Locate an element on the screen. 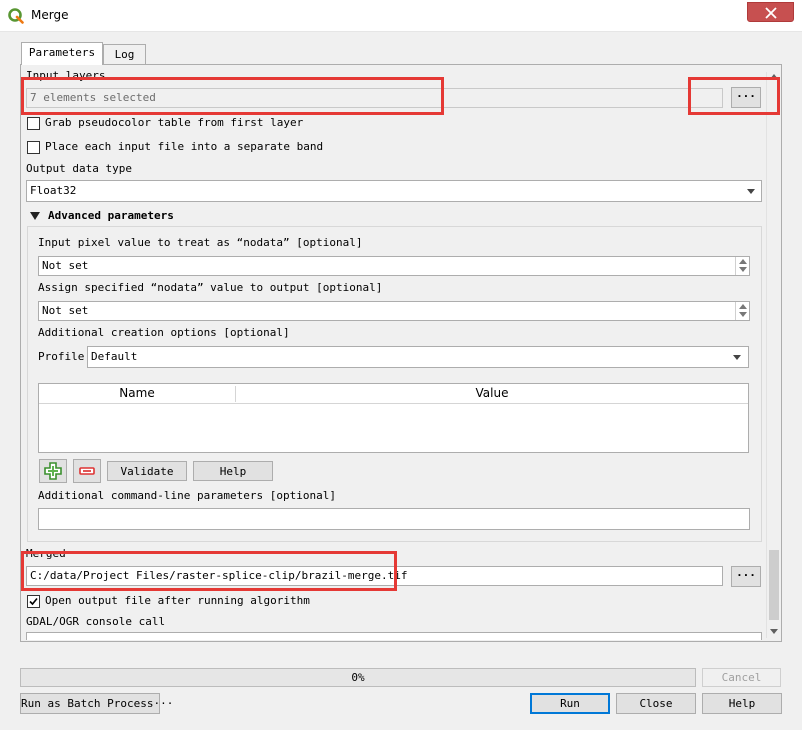 This screenshot has width=802, height=730. console-call-label: GDAL/OGR console call is located at coordinates (96, 621).